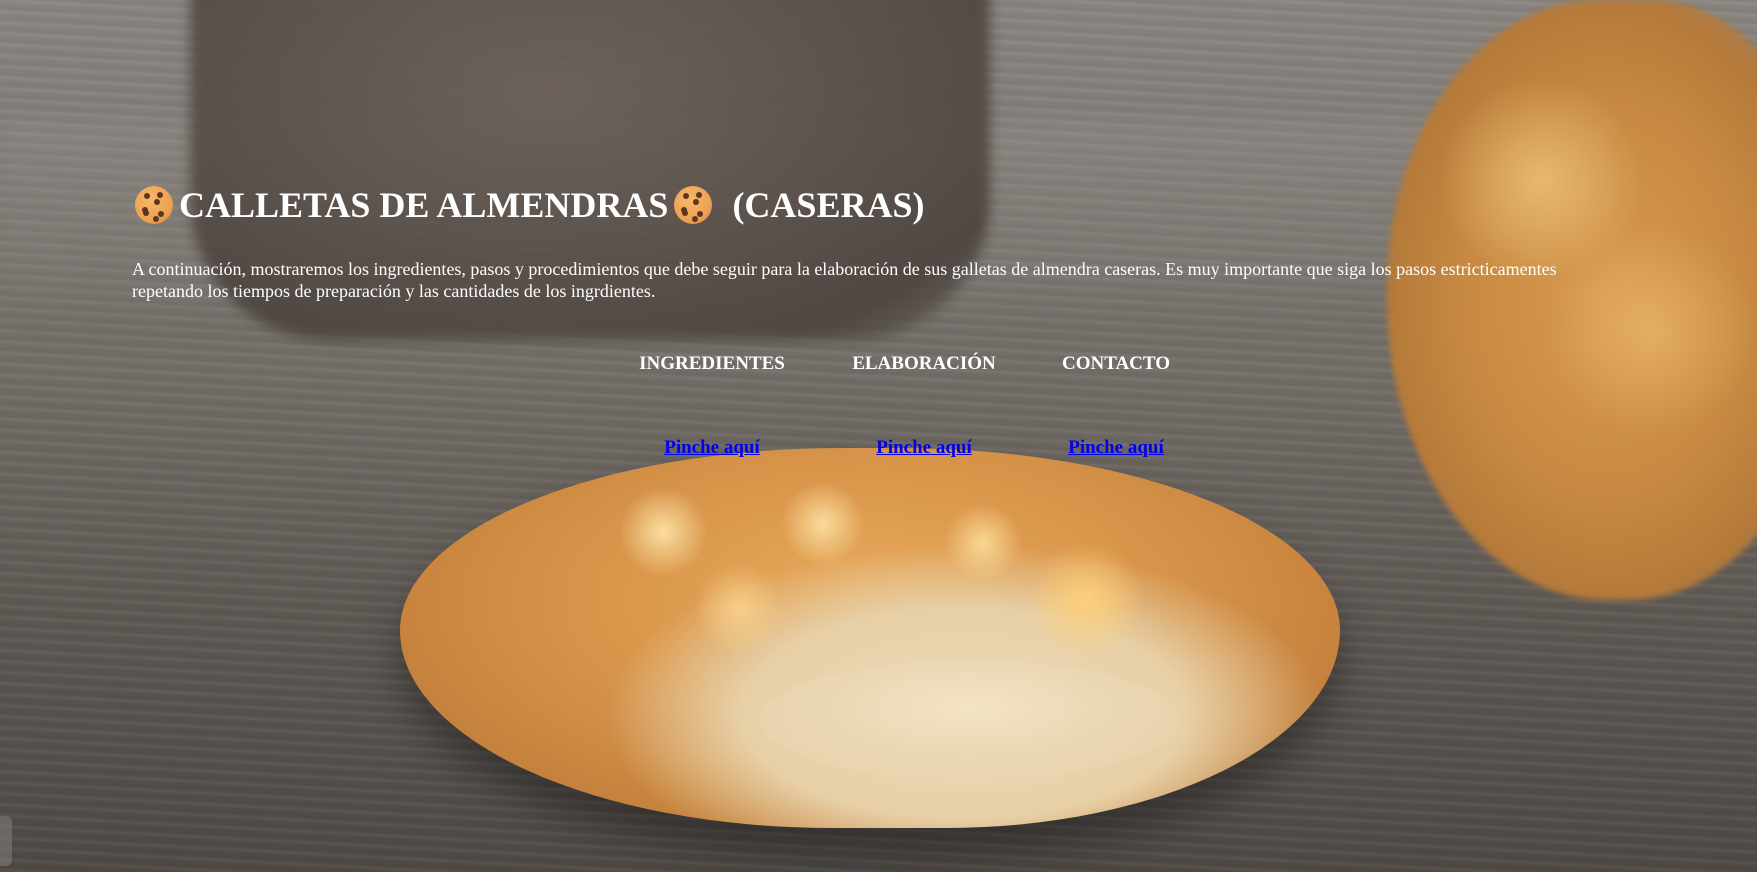 This screenshot has width=1757, height=872. I want to click on title-main: CALLETAS DE ALMENDRAS, so click(424, 205).